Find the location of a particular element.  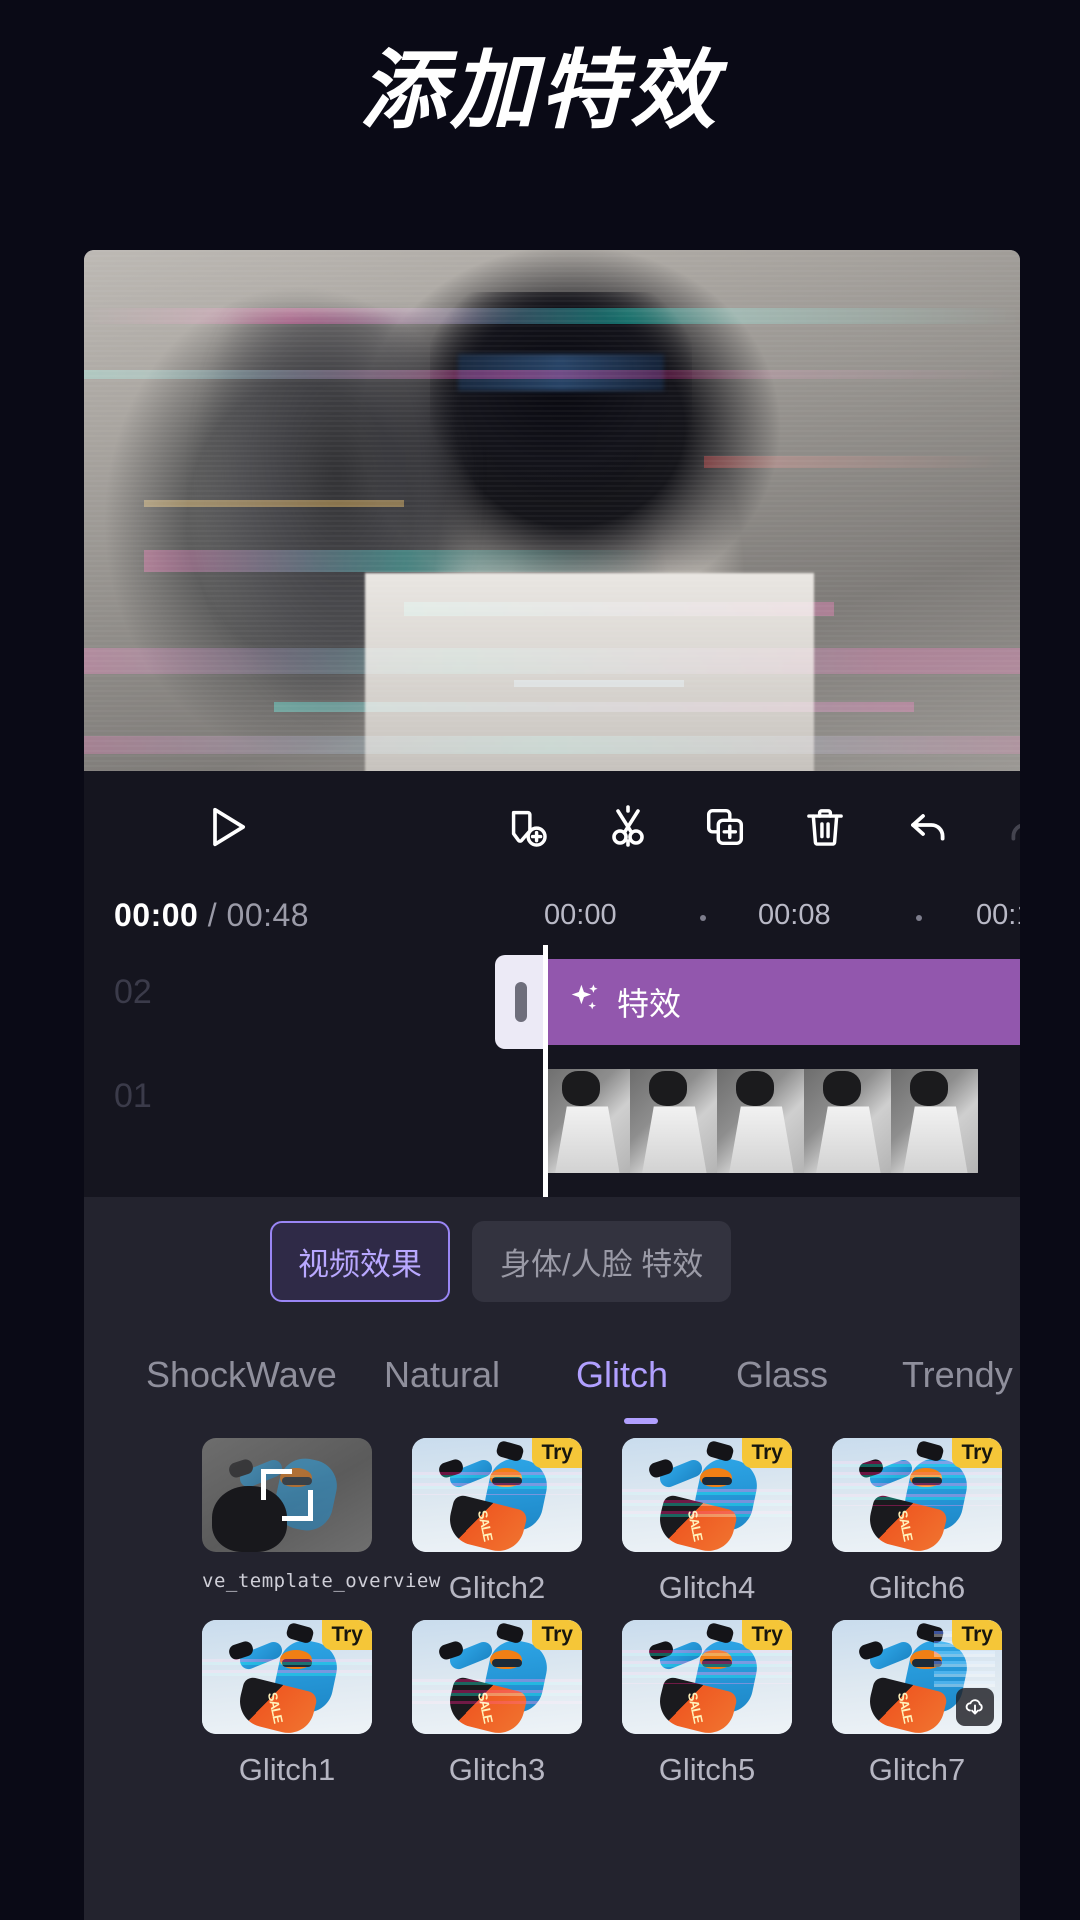

cloud-download-icon is located at coordinates (975, 1707).